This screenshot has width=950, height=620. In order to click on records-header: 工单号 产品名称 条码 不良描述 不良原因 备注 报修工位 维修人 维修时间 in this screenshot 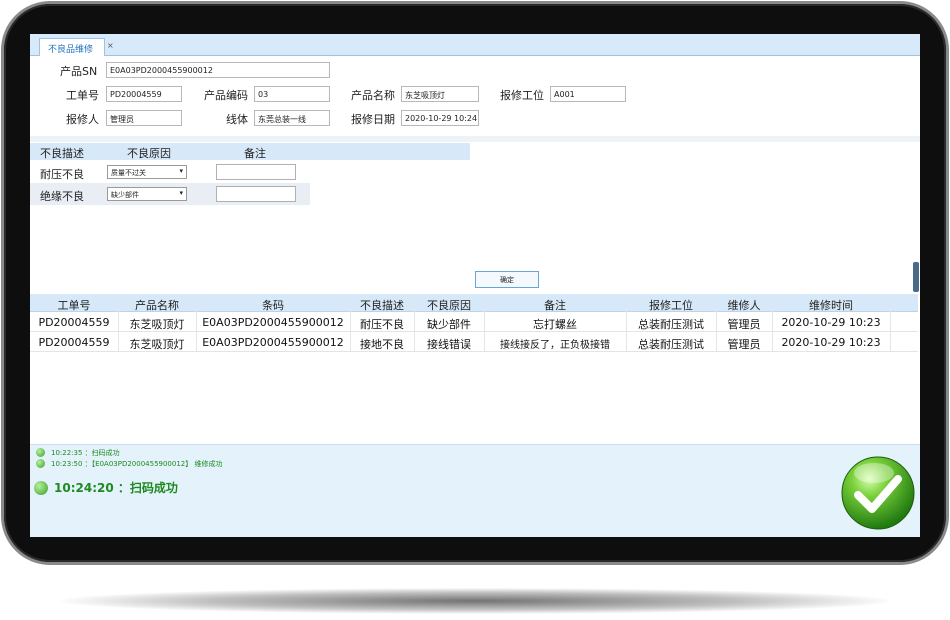, I will do `click(474, 303)`.